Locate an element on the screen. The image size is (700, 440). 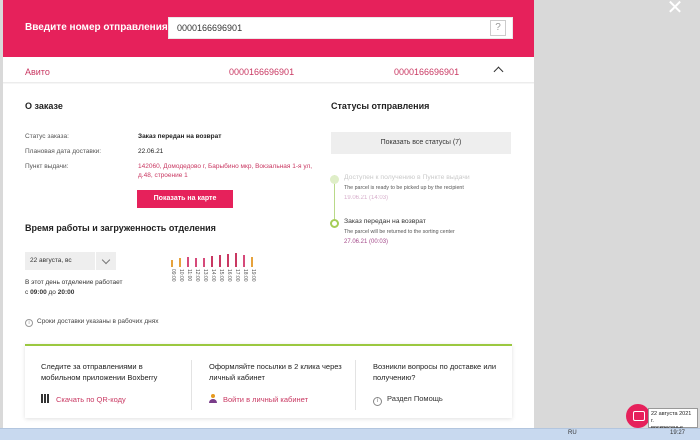
tracking-summary-row: Авито 0000166696901 0000166696901 is located at coordinates (268, 70).